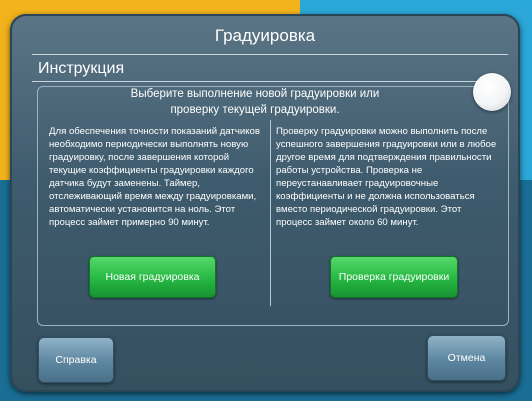 This screenshot has height=401, width=532. Describe the element at coordinates (76, 360) in the screenshot. I see `help-button: Справка` at that location.